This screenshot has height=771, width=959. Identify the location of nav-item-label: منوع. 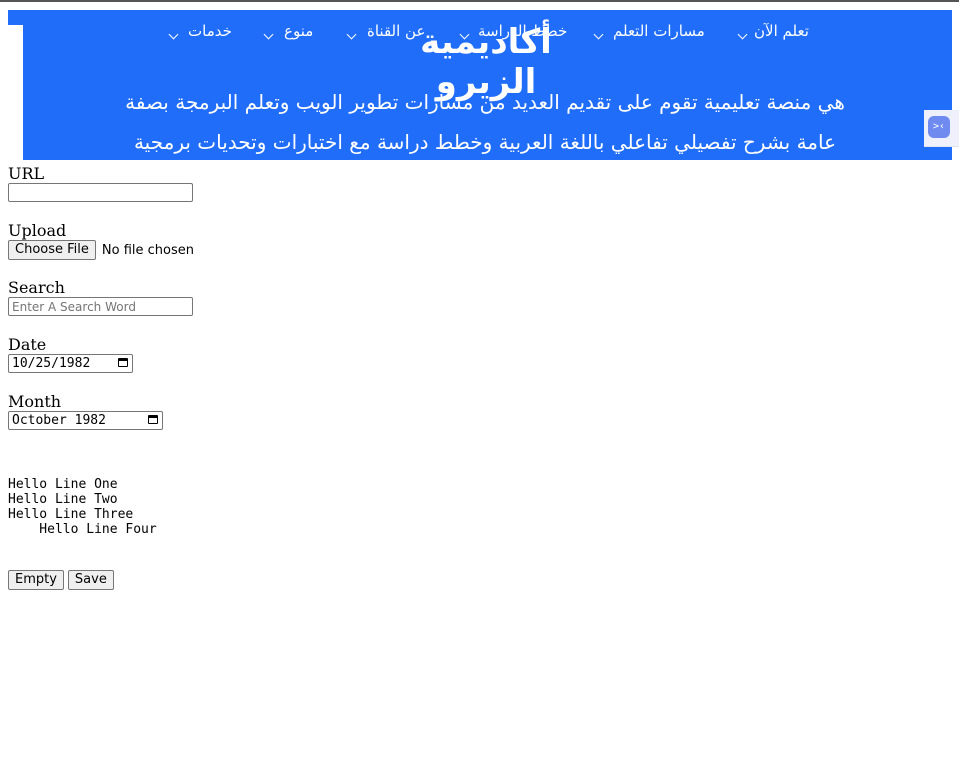
(299, 31).